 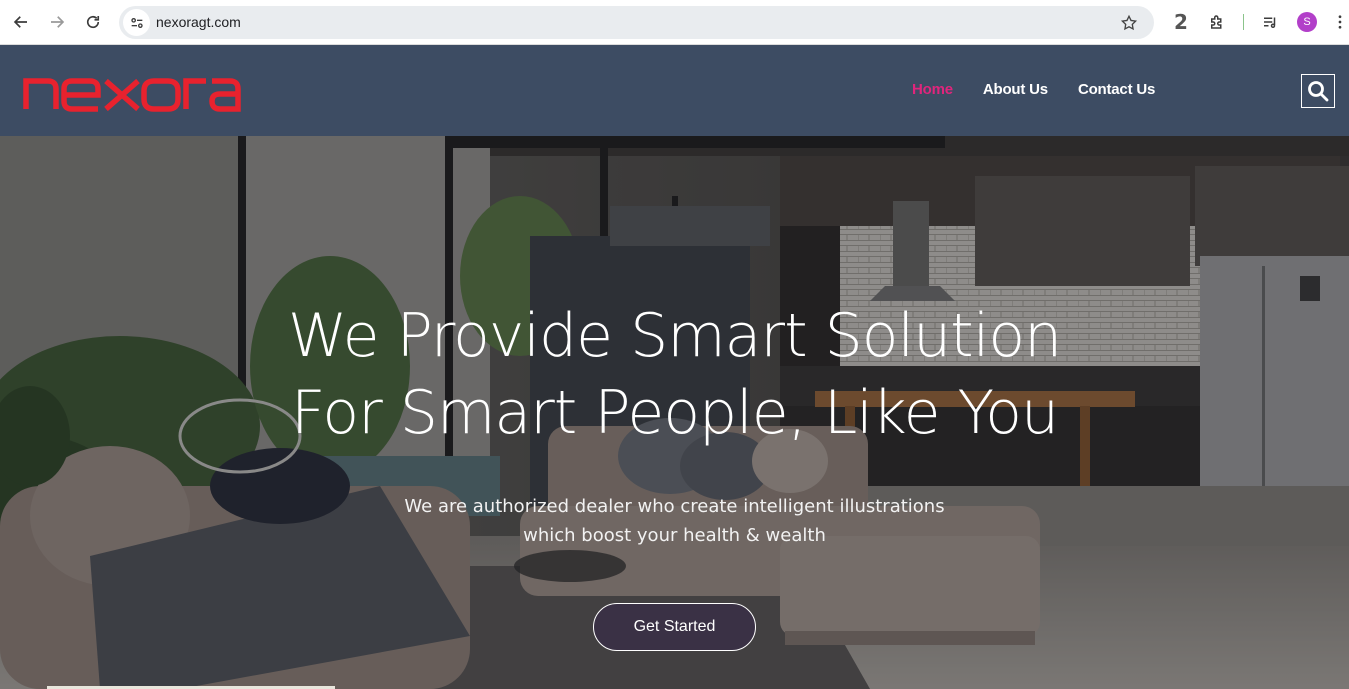 I want to click on extensions-button, so click(x=1217, y=22).